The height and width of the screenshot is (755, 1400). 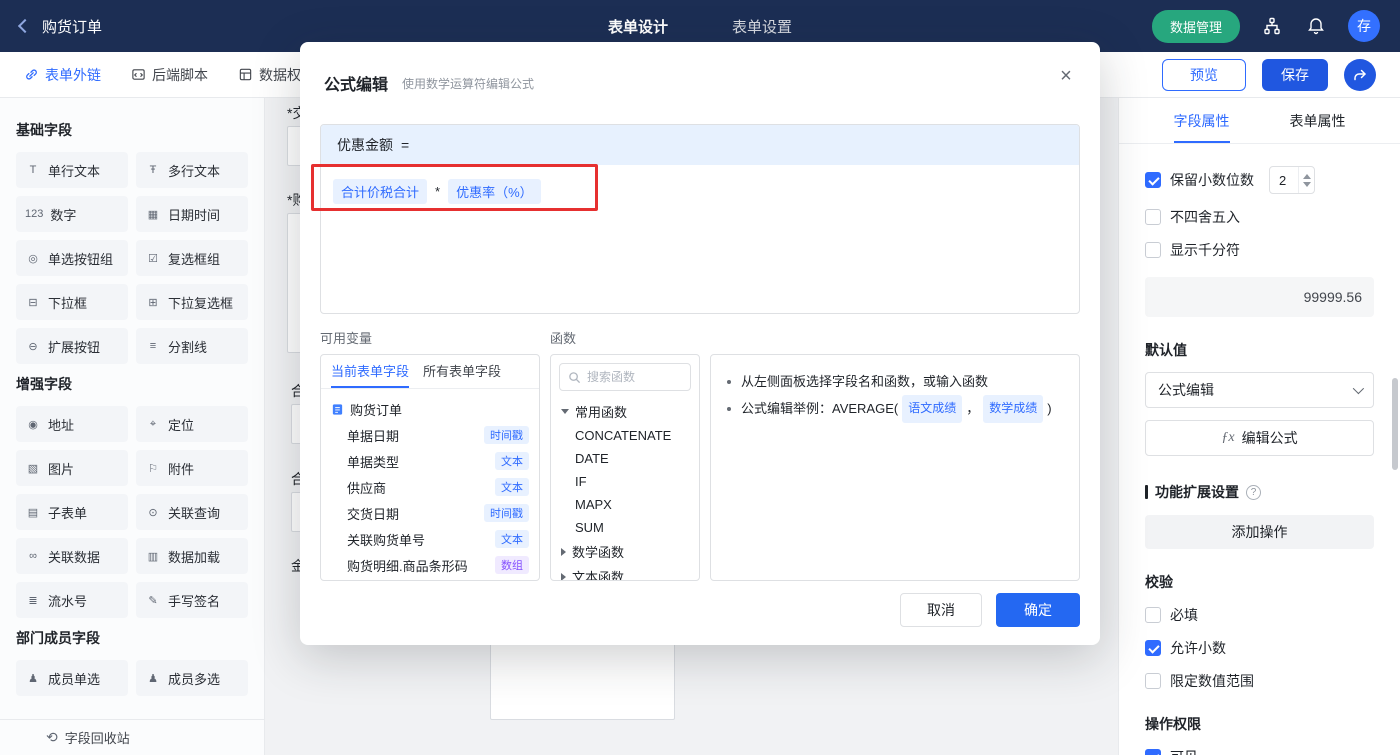 I want to click on field-palette-item: ≡ 分割线, so click(x=192, y=346).